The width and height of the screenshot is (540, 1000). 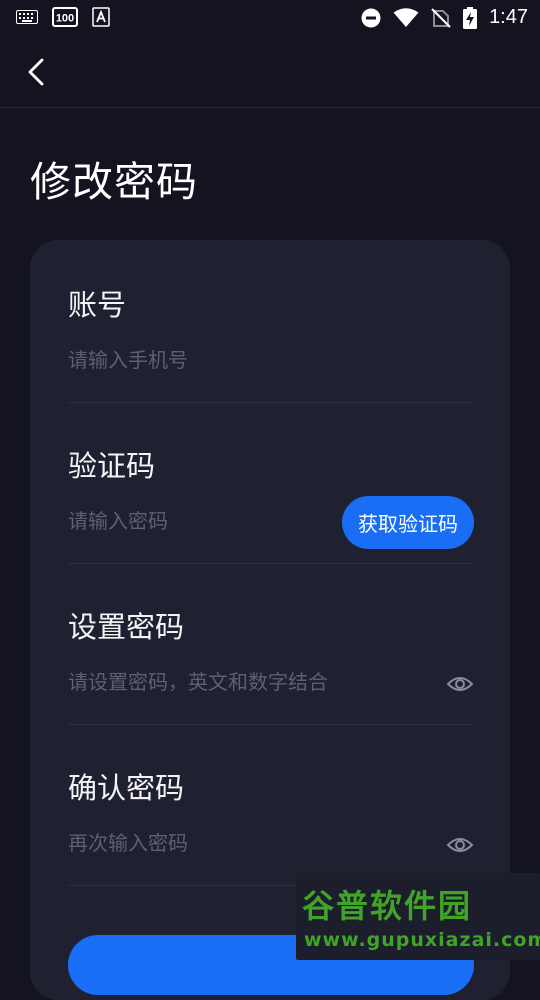 I want to click on app-header, so click(x=270, y=72).